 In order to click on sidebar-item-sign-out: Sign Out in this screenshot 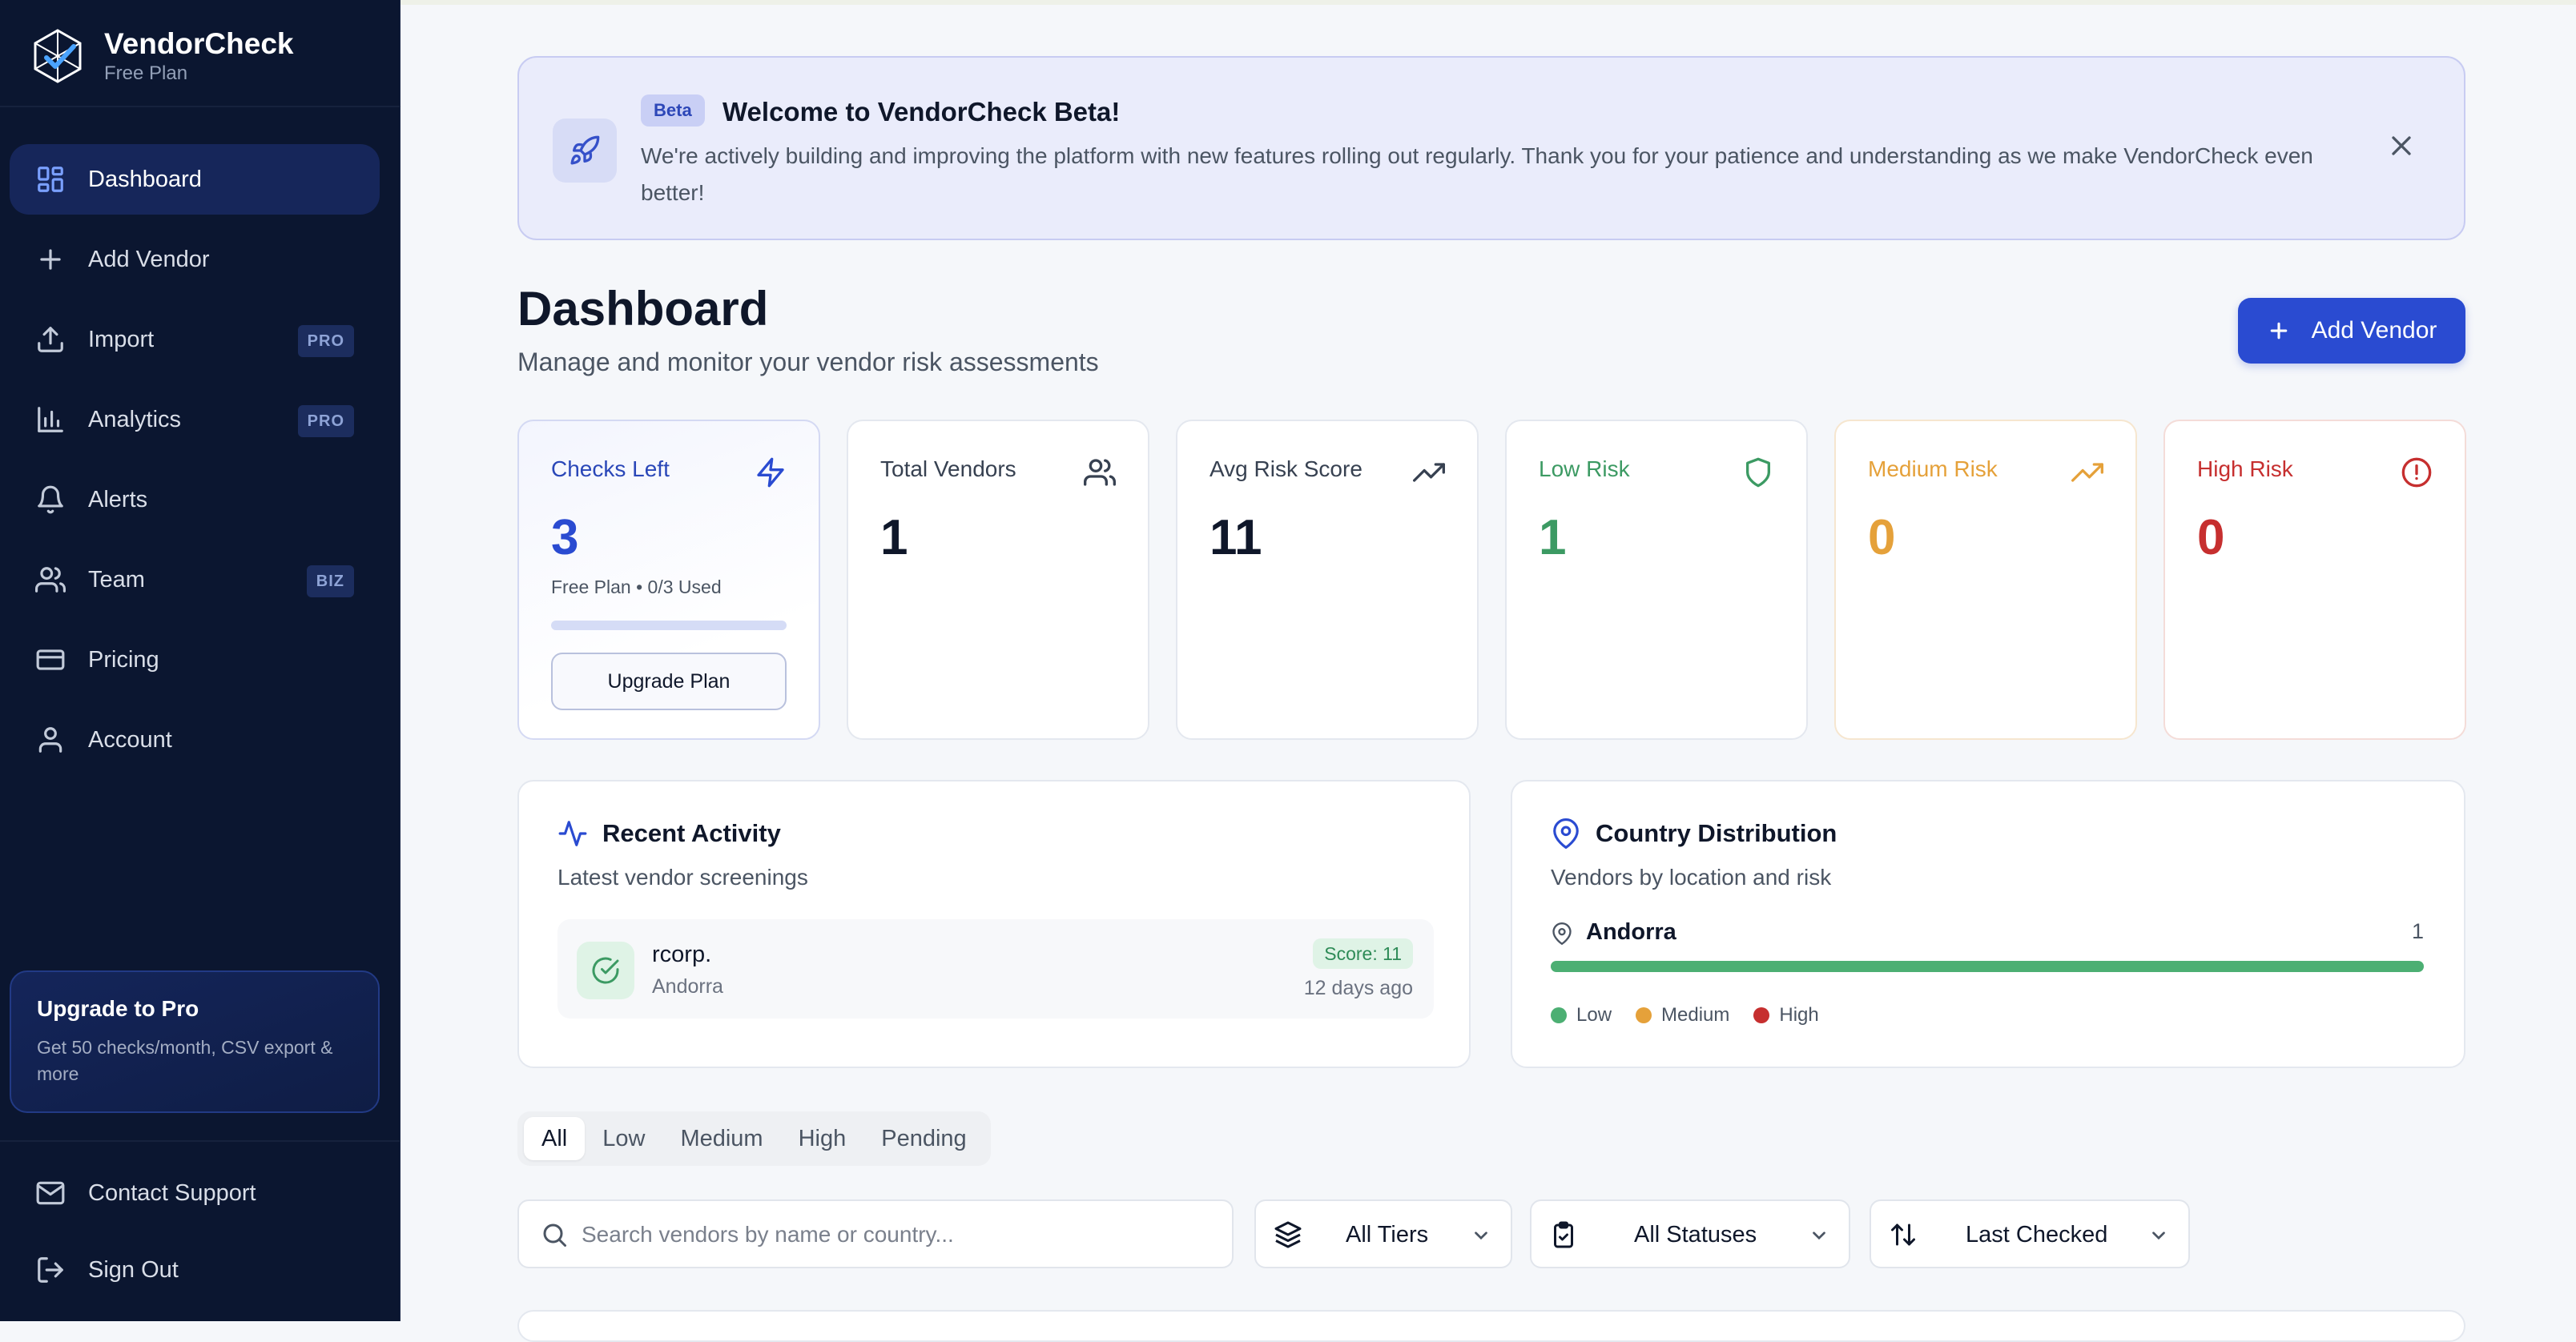, I will do `click(195, 1270)`.